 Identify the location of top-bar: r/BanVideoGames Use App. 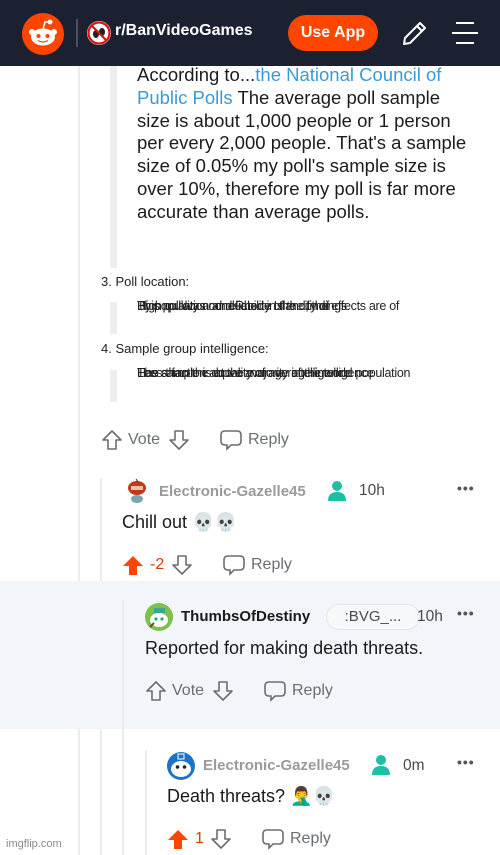
(250, 33).